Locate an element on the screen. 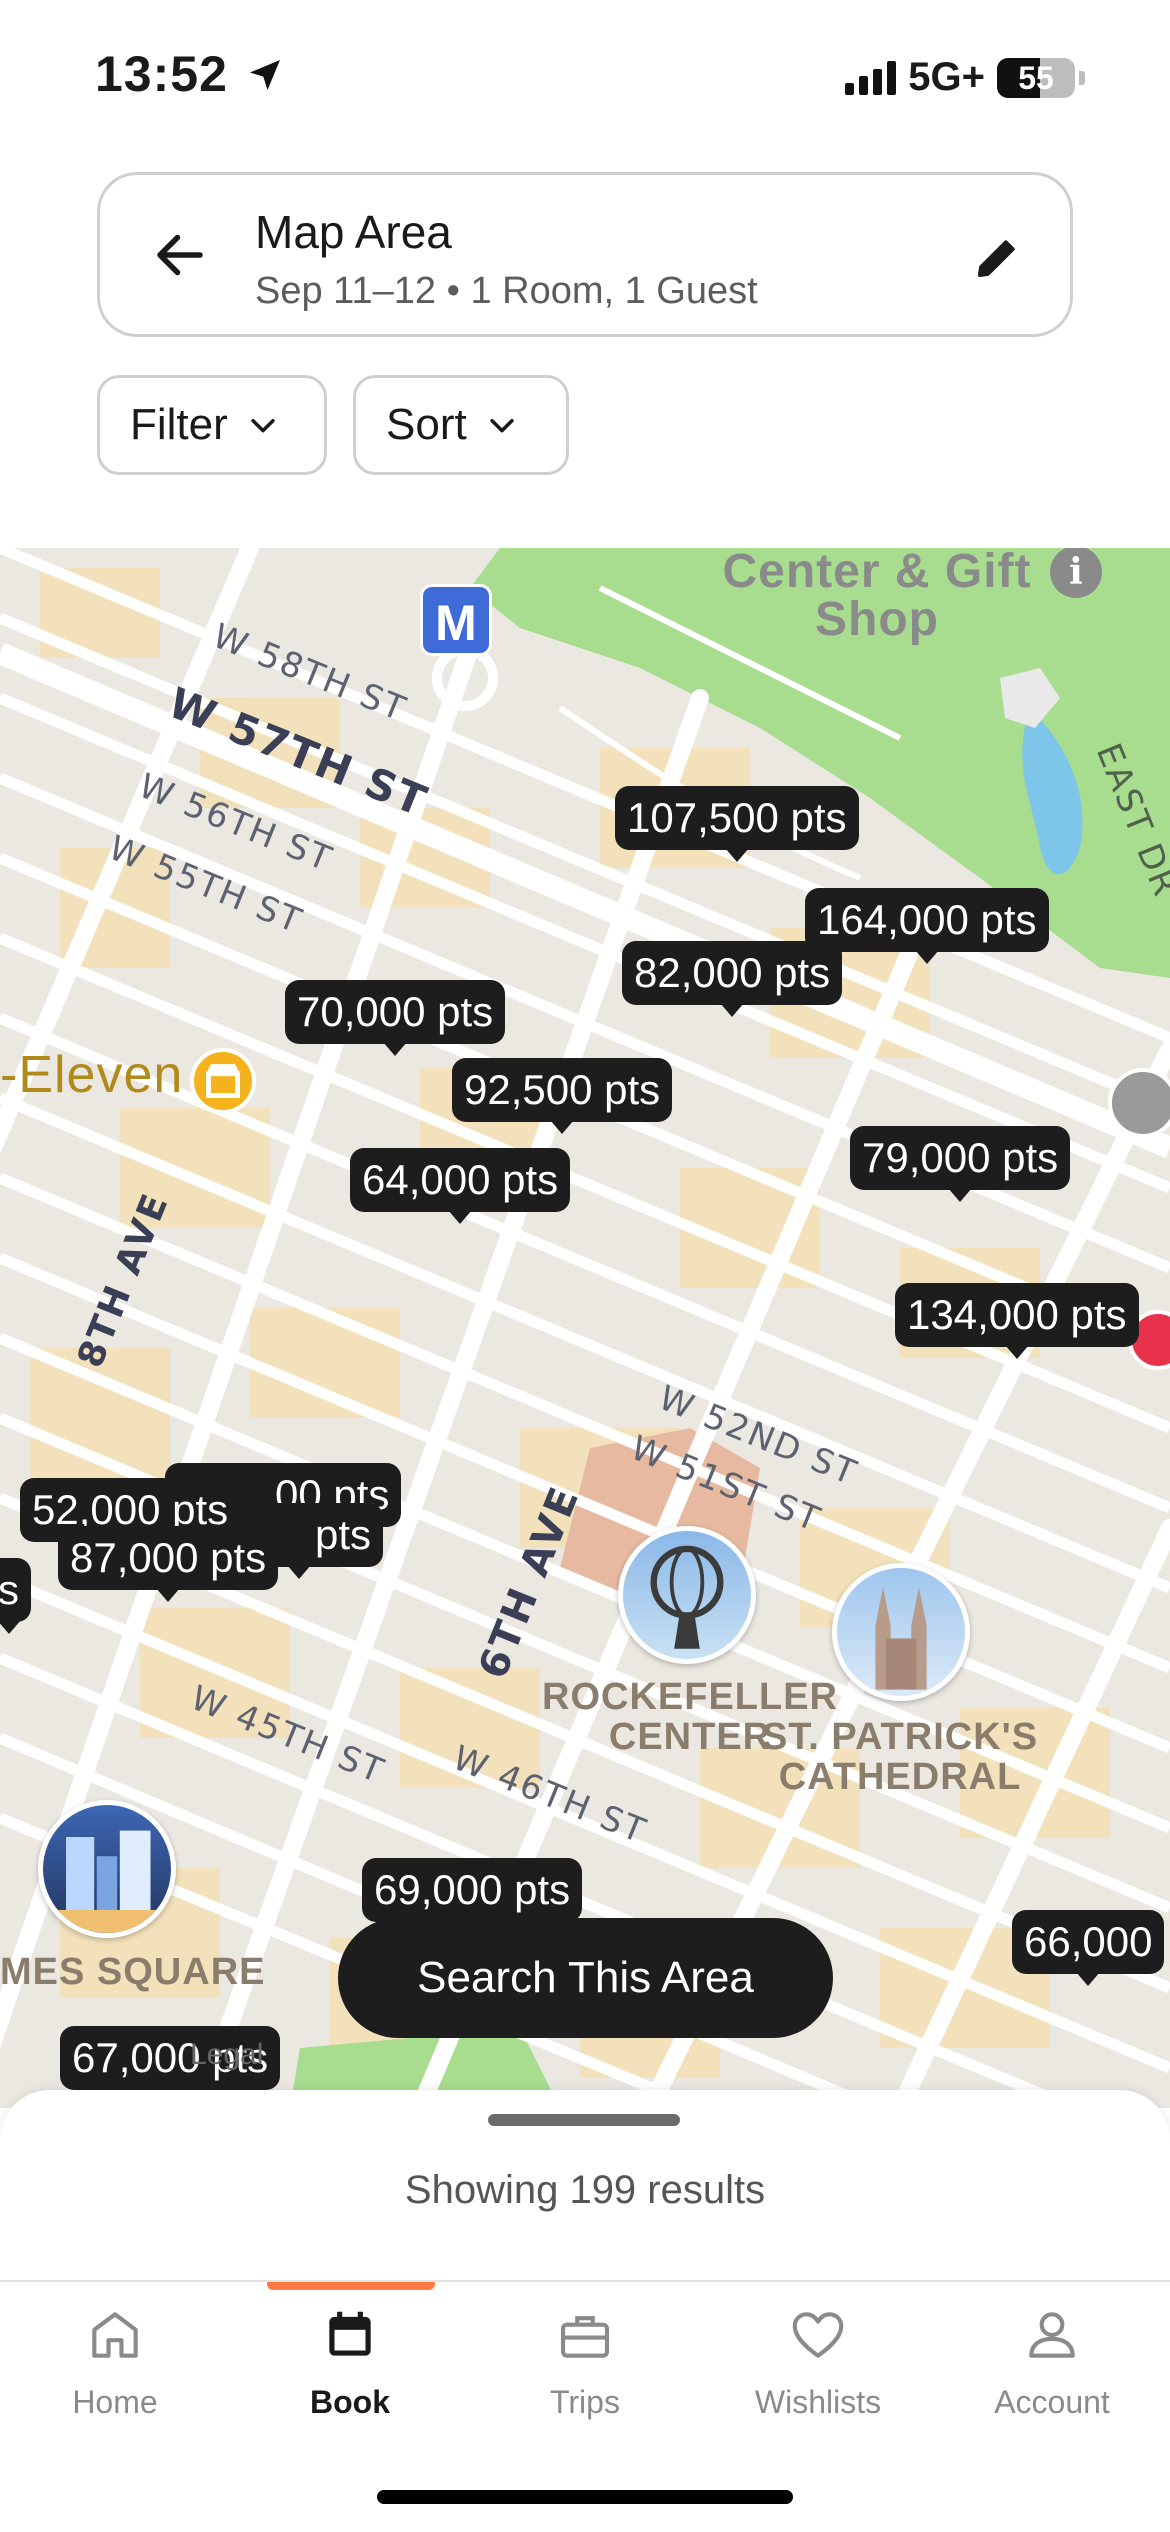 The height and width of the screenshot is (2532, 1170). status-time: 13:52 is located at coordinates (161, 74).